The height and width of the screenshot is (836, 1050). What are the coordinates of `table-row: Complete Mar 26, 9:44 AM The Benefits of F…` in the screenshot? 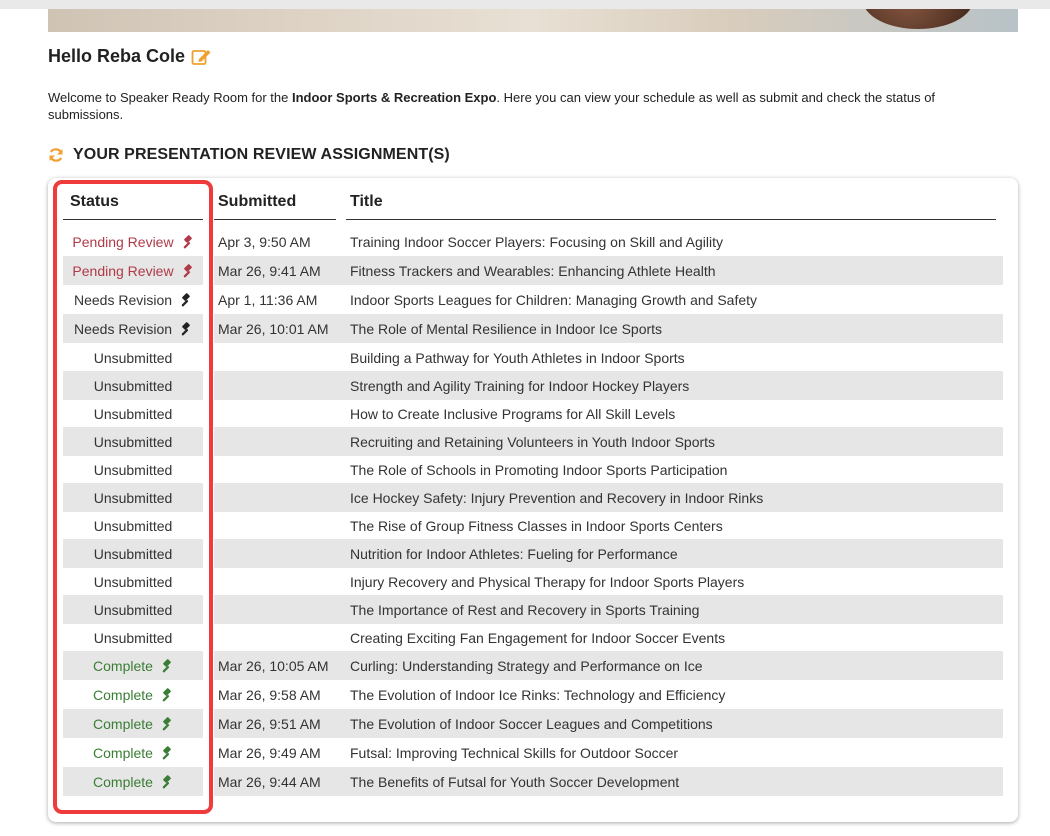 It's located at (533, 781).